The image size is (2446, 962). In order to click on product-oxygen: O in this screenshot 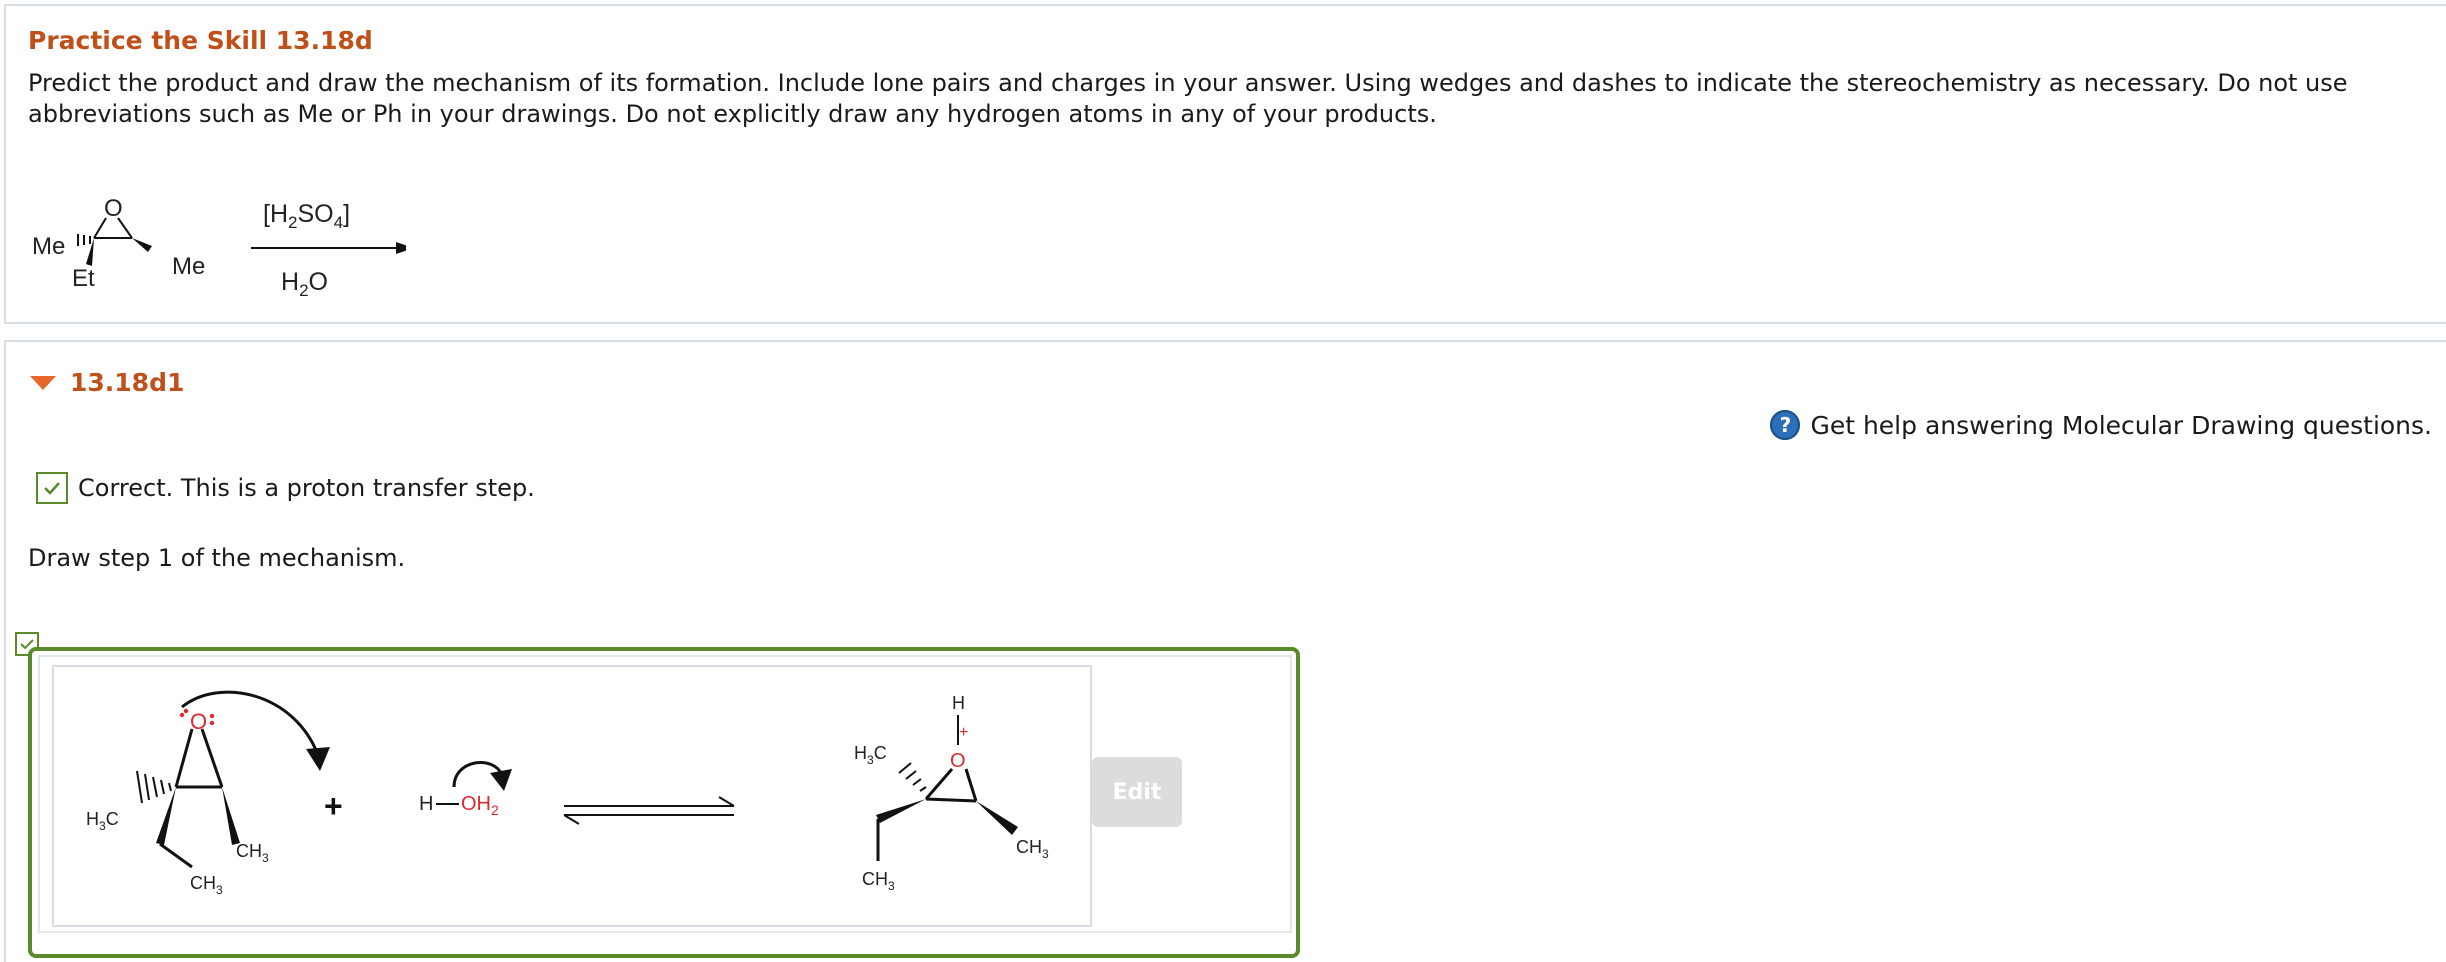, I will do `click(958, 761)`.